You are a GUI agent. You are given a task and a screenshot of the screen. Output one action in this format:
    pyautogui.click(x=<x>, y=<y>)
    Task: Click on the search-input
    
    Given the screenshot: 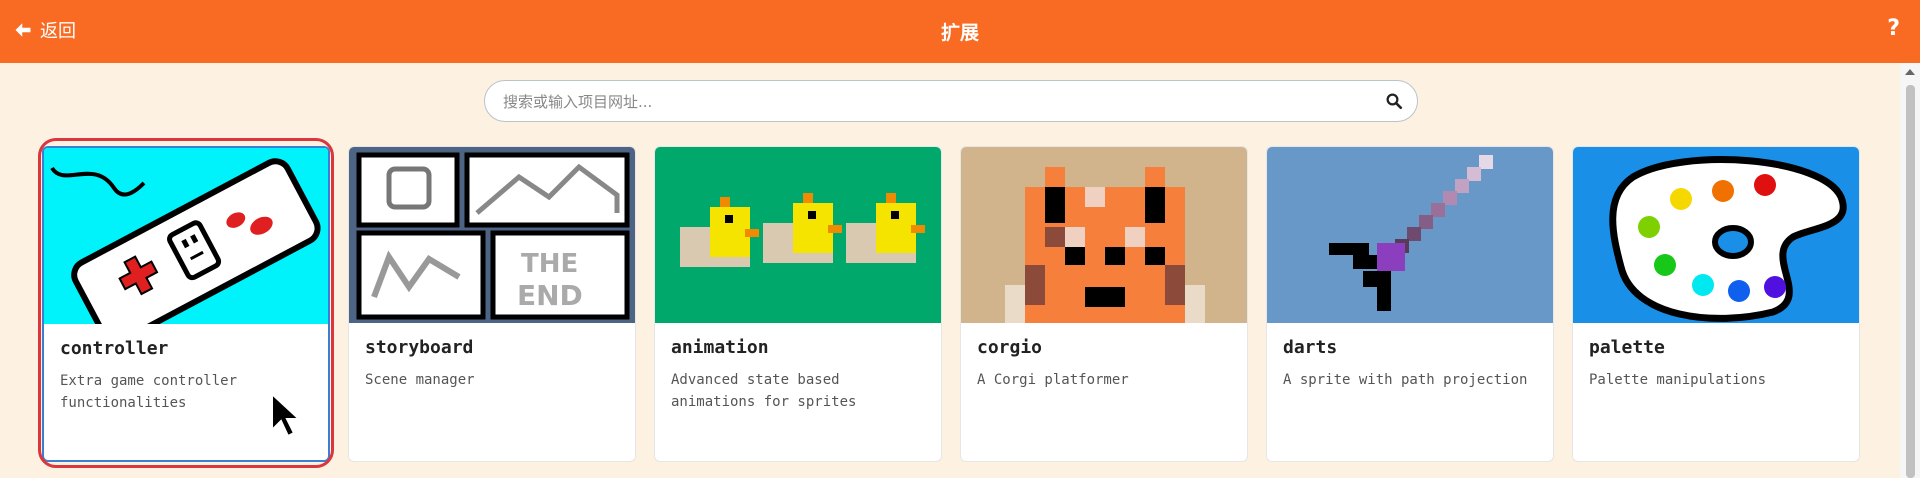 What is the action you would take?
    pyautogui.click(x=933, y=102)
    